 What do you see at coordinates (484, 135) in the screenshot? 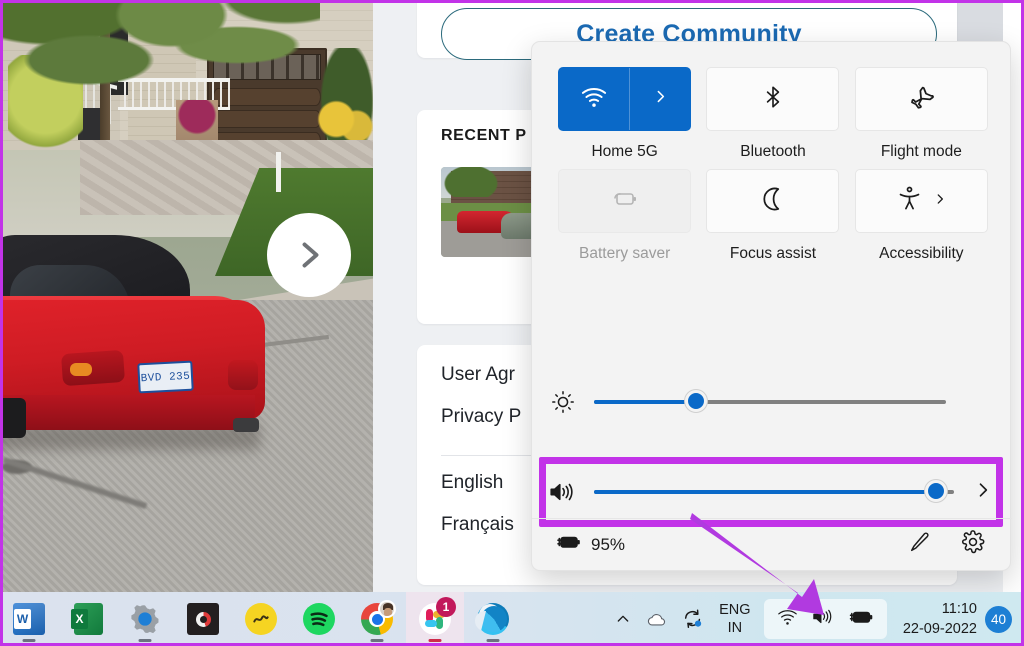
I see `recent-posts-heading: RECENT P` at bounding box center [484, 135].